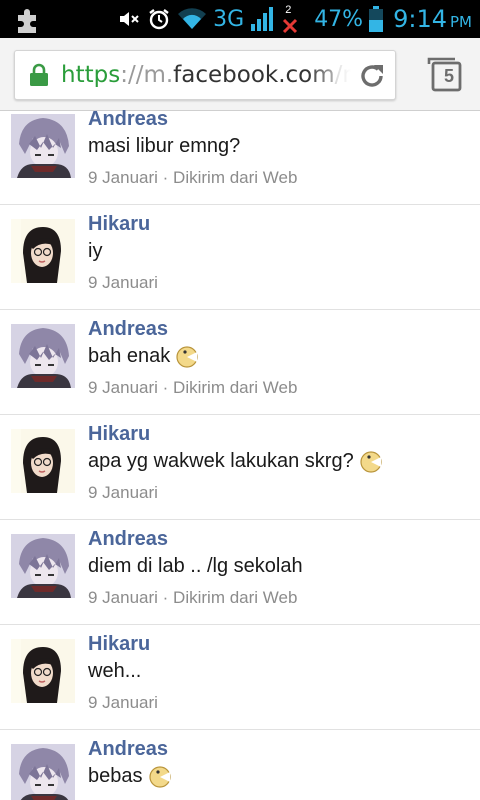 The image size is (480, 800). Describe the element at coordinates (129, 356) in the screenshot. I see `message-body: bah enak` at that location.